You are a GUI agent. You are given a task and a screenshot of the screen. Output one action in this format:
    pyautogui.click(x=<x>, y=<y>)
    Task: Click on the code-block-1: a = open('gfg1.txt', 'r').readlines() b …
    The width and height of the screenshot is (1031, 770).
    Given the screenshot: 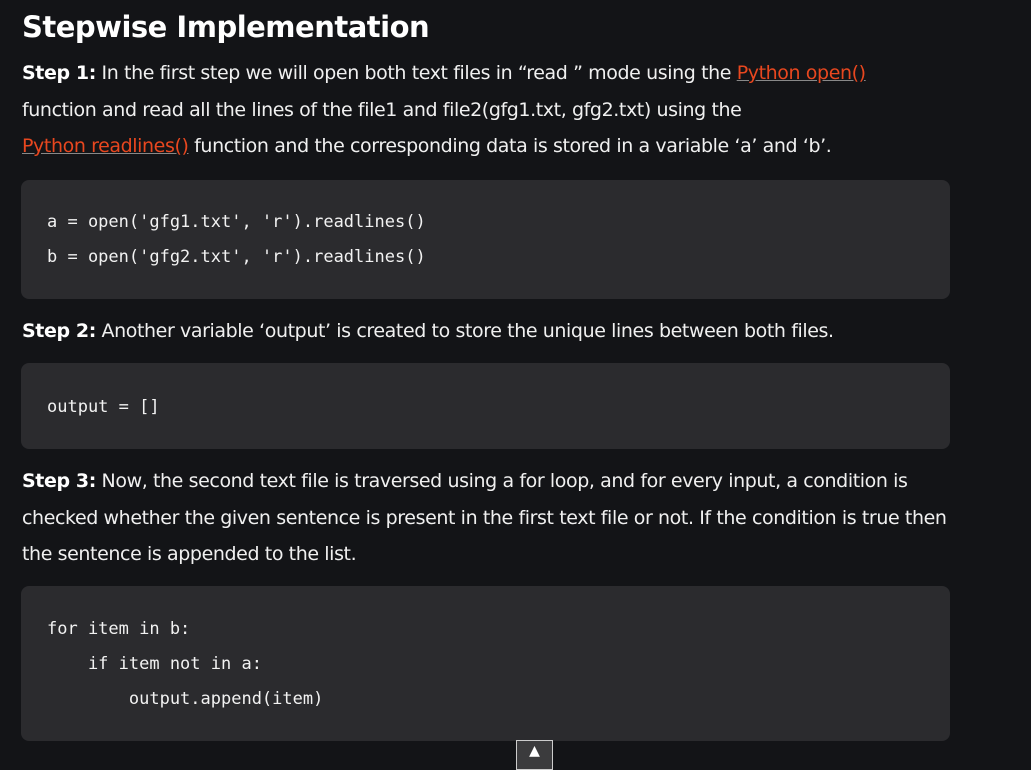 What is the action you would take?
    pyautogui.click(x=485, y=239)
    